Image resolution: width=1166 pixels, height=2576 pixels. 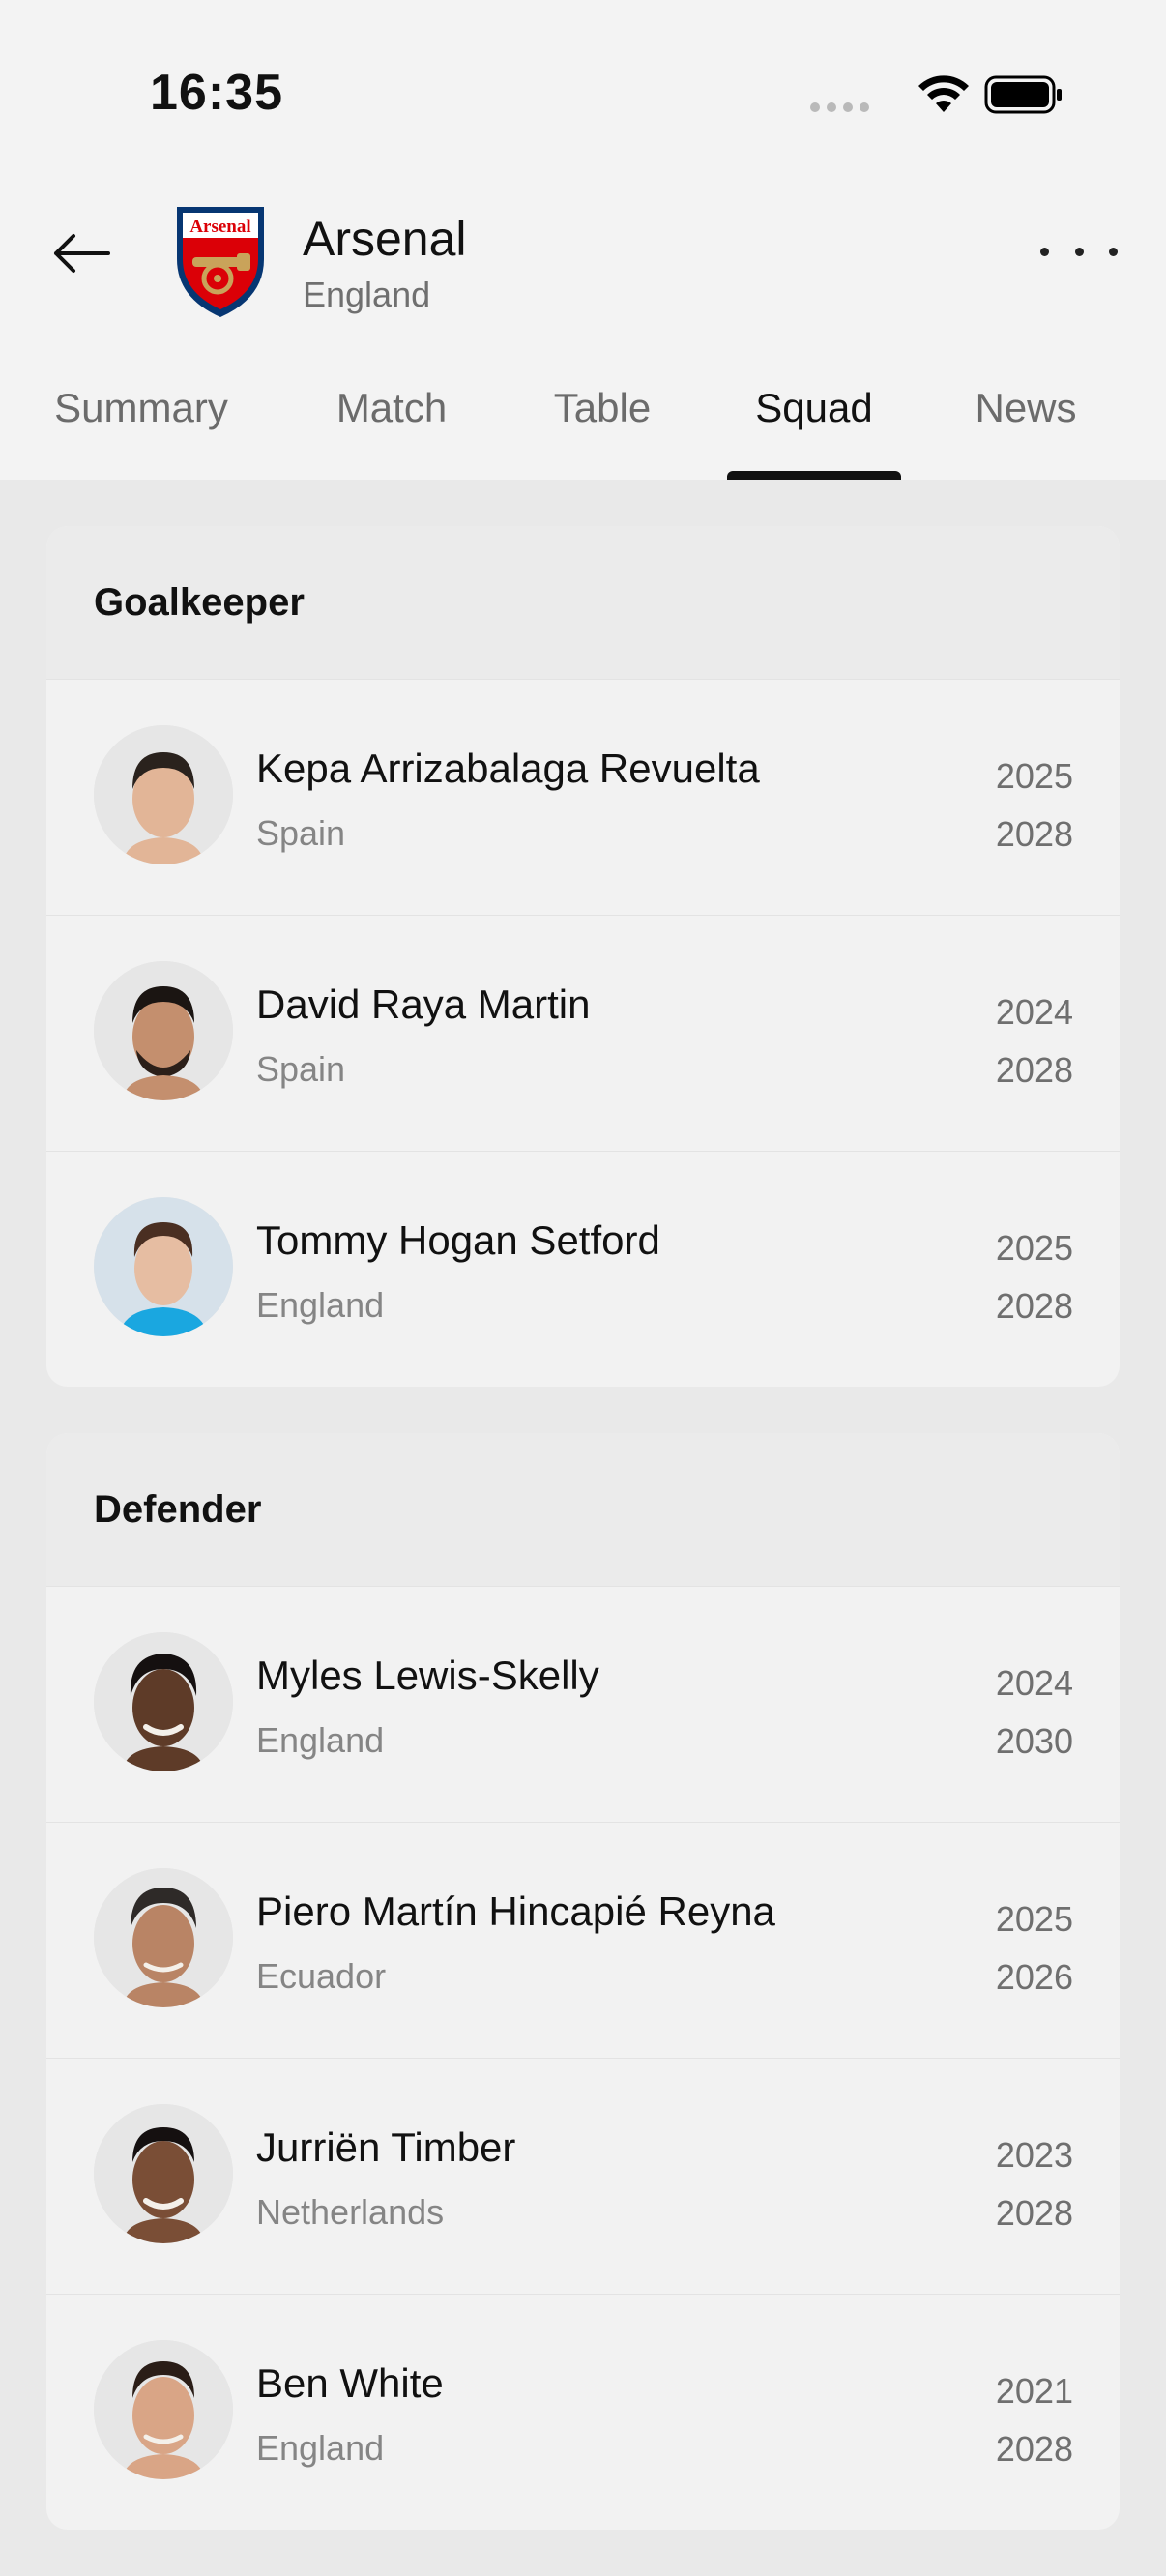 What do you see at coordinates (515, 1911) in the screenshot?
I see `player-name: Piero Martín Hincapié Reyna` at bounding box center [515, 1911].